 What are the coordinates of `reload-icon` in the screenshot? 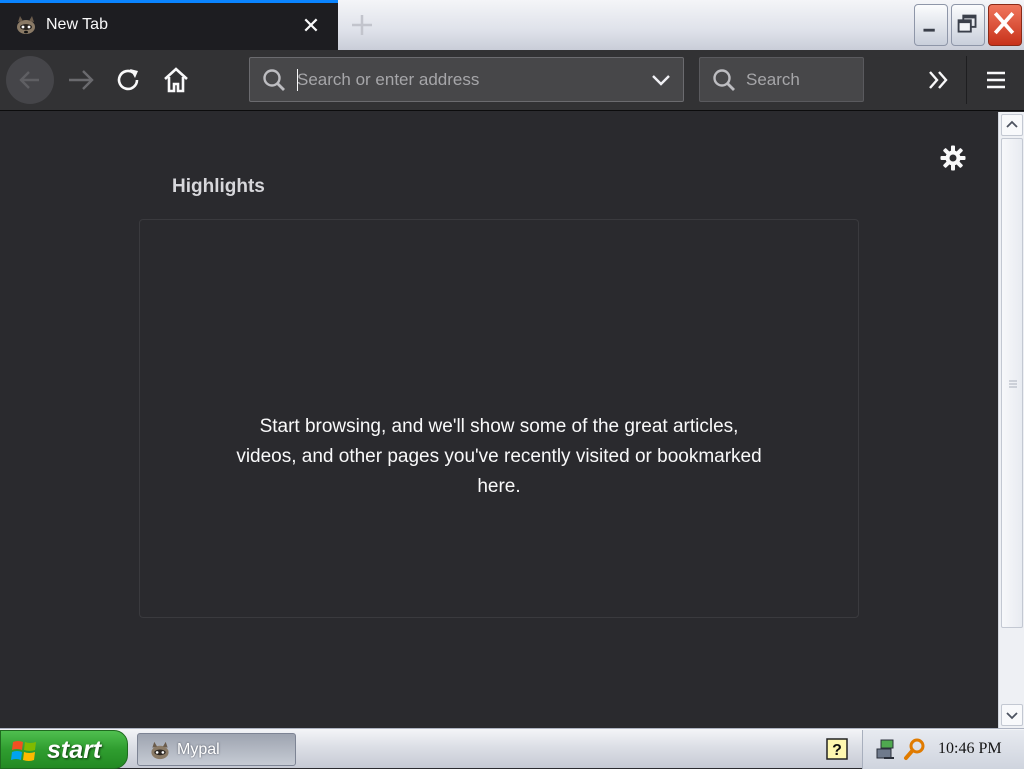 It's located at (129, 80).